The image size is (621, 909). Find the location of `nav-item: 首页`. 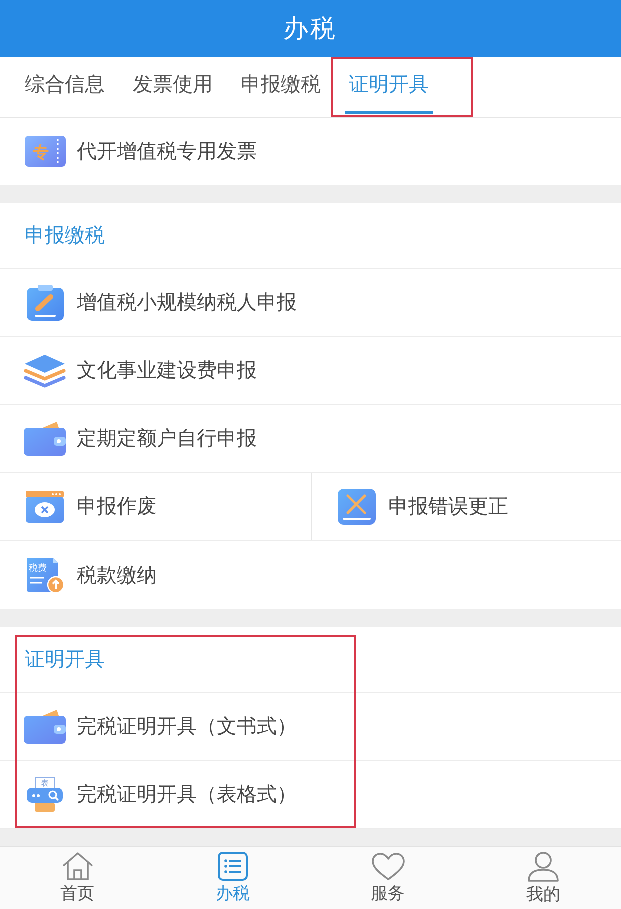

nav-item: 首页 is located at coordinates (77, 878).